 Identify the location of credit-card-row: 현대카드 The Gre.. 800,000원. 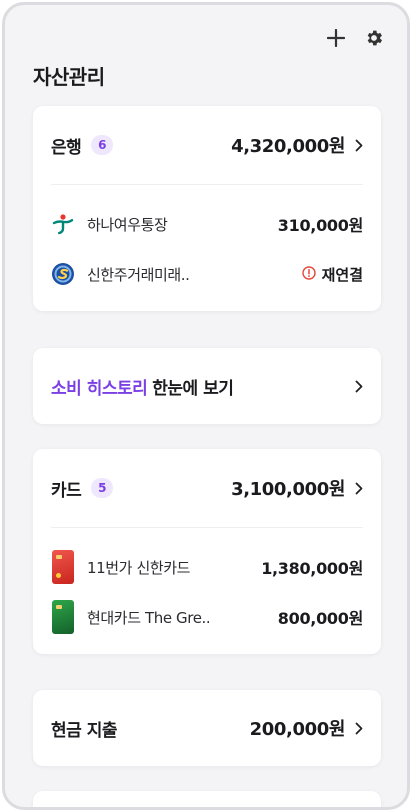
(207, 617).